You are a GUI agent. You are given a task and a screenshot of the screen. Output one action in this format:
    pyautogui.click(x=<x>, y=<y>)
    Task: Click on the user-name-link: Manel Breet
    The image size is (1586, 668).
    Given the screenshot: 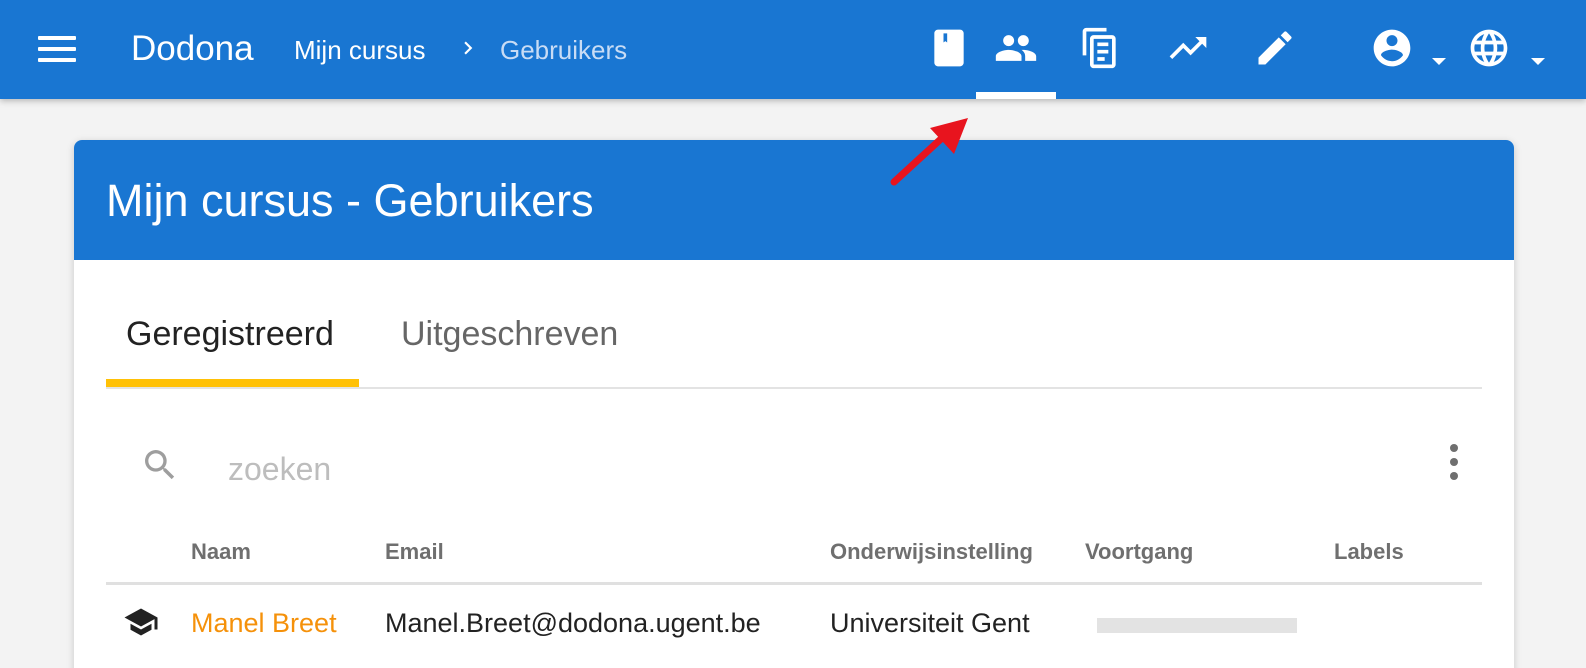 What is the action you would take?
    pyautogui.click(x=264, y=623)
    